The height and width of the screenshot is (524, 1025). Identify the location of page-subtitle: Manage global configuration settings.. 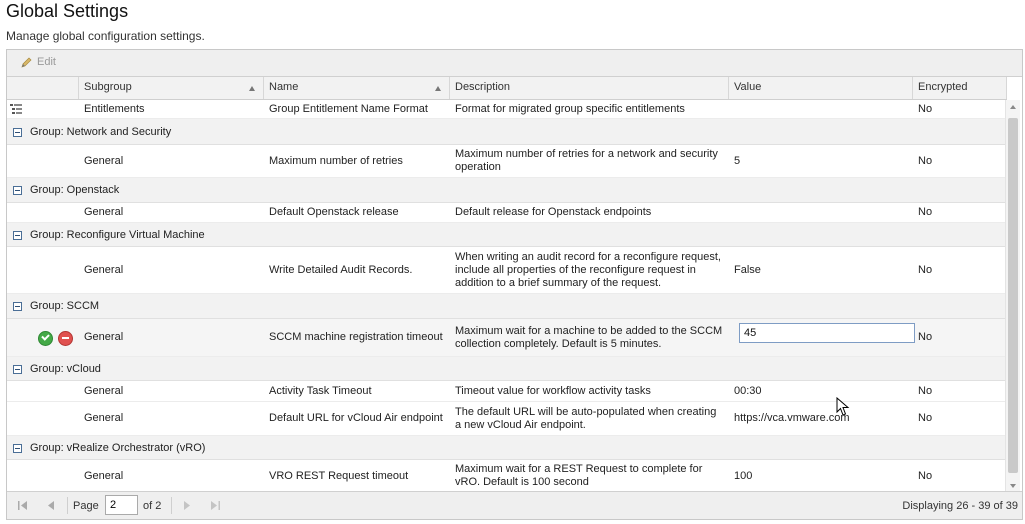
(105, 36).